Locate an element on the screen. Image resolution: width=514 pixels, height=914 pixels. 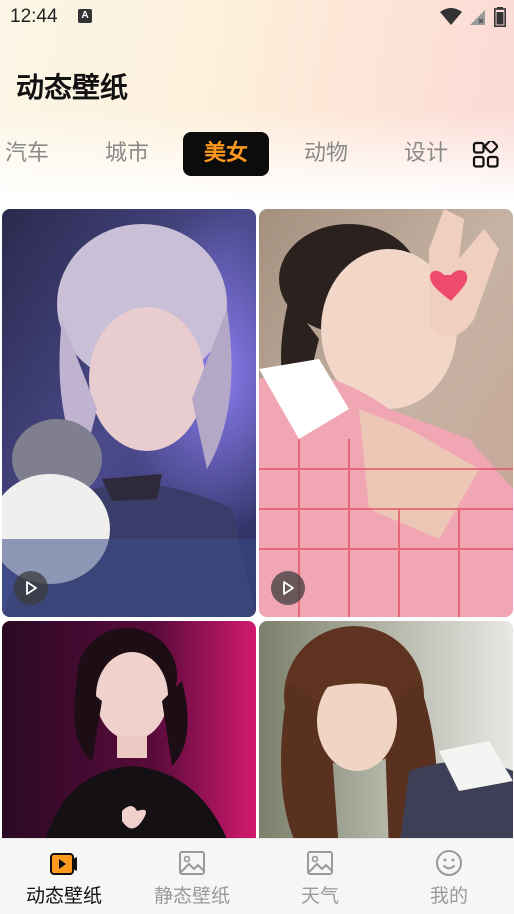
tab-beauty: 美女 is located at coordinates (226, 154).